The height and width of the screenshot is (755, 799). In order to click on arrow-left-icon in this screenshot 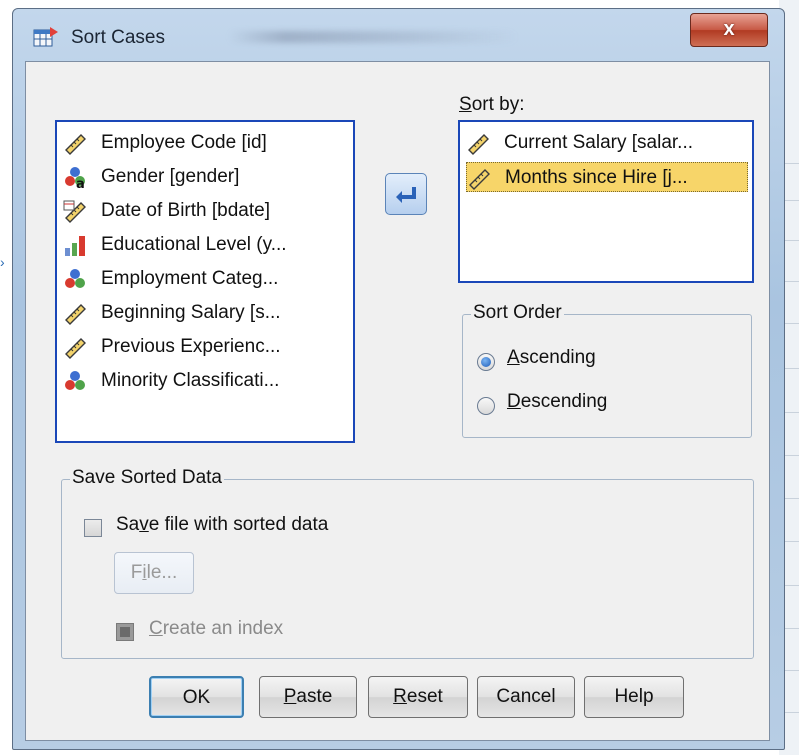, I will do `click(406, 195)`.